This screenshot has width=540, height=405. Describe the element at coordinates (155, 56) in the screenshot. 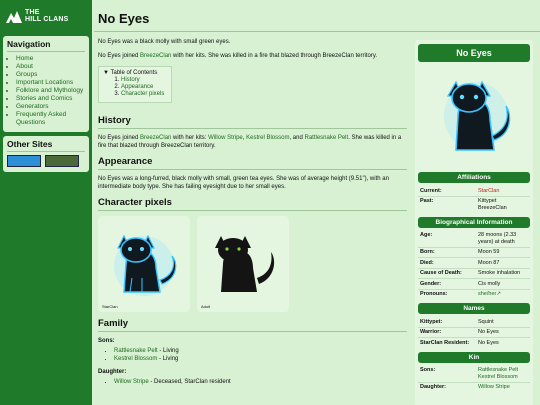

I see `link-breezeclan: BreezeClan` at that location.